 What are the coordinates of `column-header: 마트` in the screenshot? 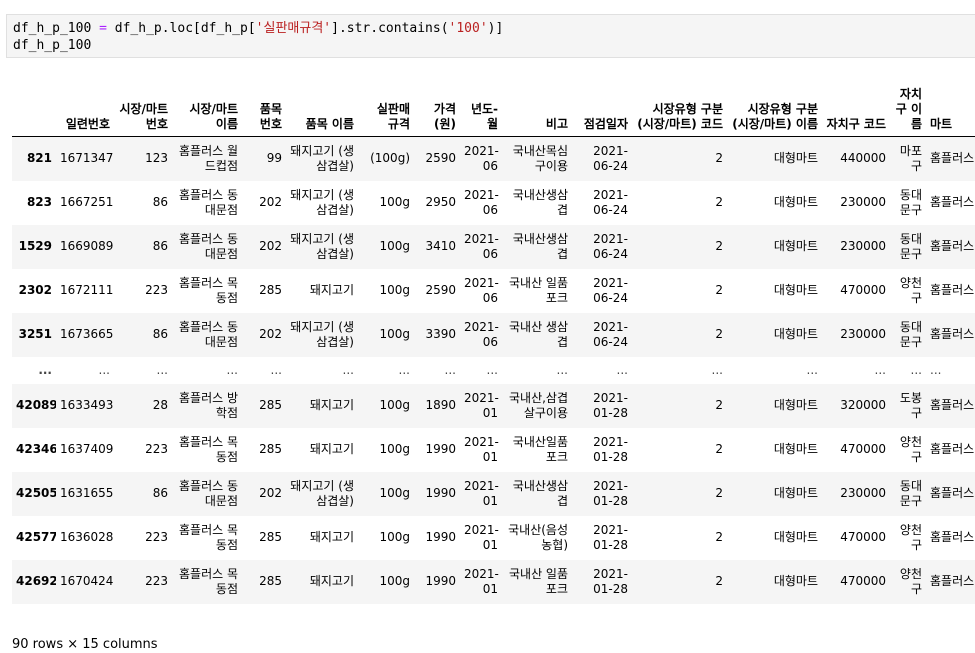 It's located at (950, 106).